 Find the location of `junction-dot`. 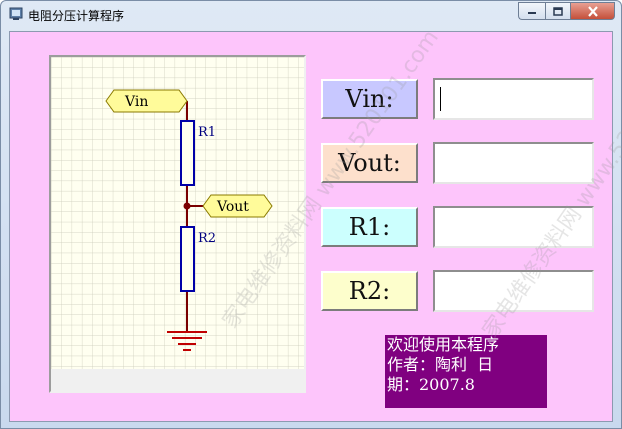

junction-dot is located at coordinates (187, 206).